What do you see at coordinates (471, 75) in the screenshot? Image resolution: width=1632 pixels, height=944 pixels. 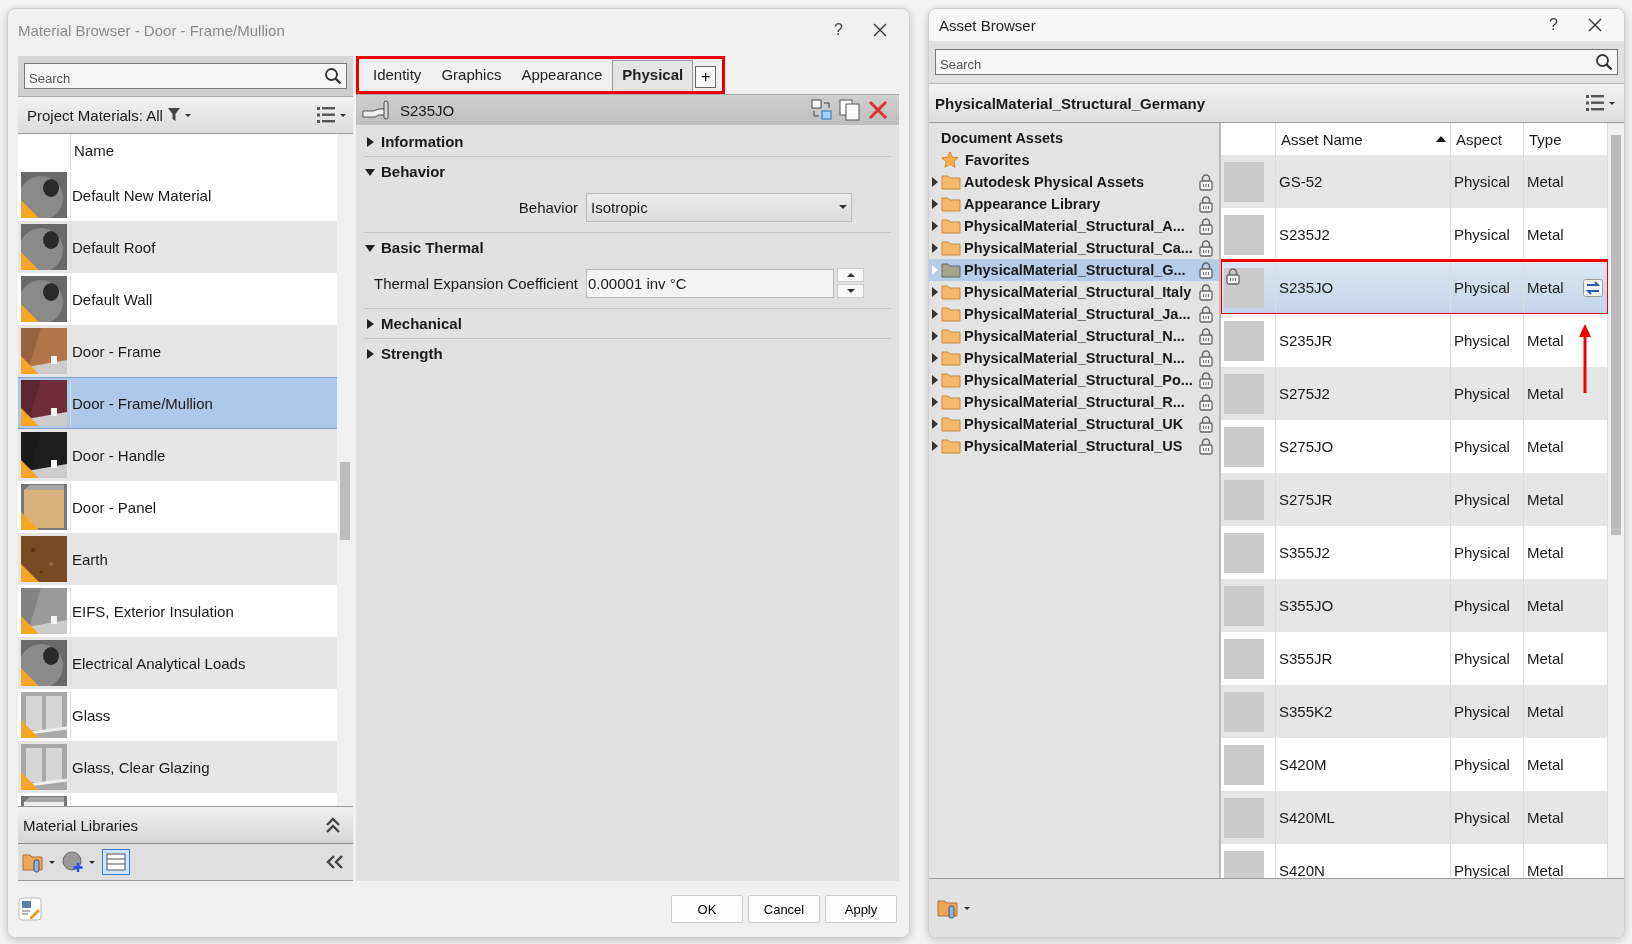 I see `tab: Graphics` at bounding box center [471, 75].